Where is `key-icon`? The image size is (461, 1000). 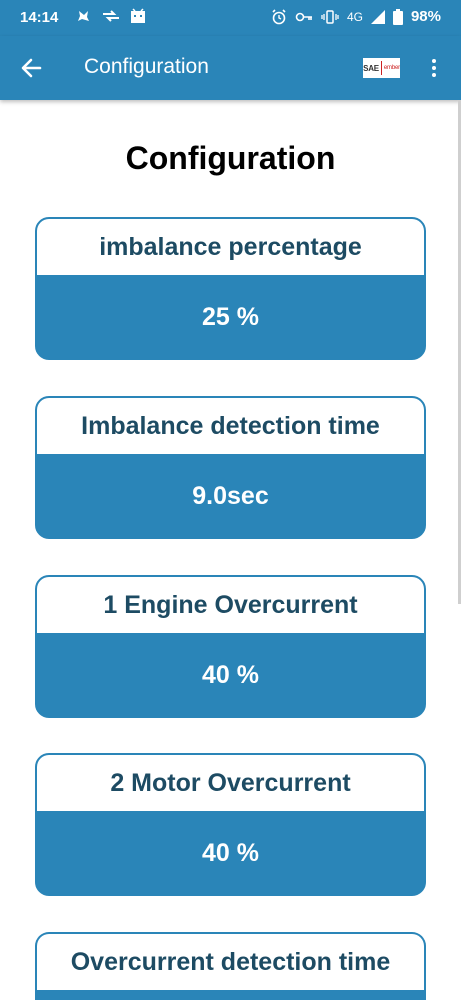 key-icon is located at coordinates (303, 16).